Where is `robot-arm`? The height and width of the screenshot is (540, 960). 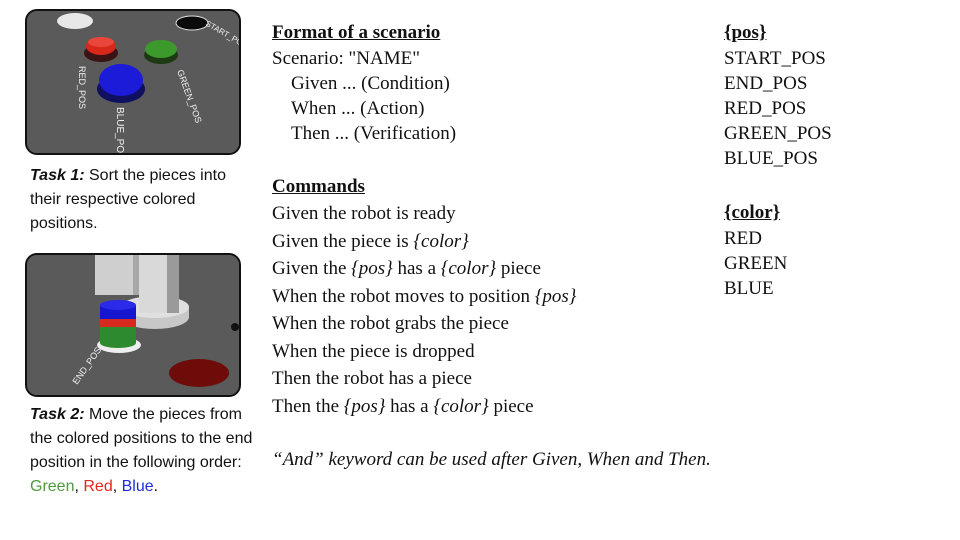
robot-arm is located at coordinates (114, 275).